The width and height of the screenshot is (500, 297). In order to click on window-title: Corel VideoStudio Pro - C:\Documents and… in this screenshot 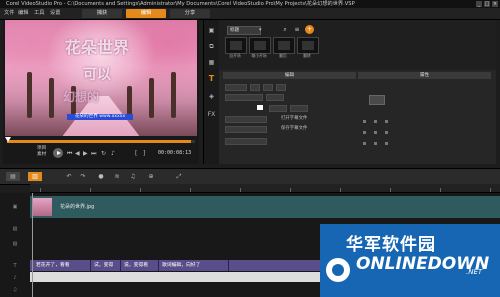, I will do `click(180, 4)`.